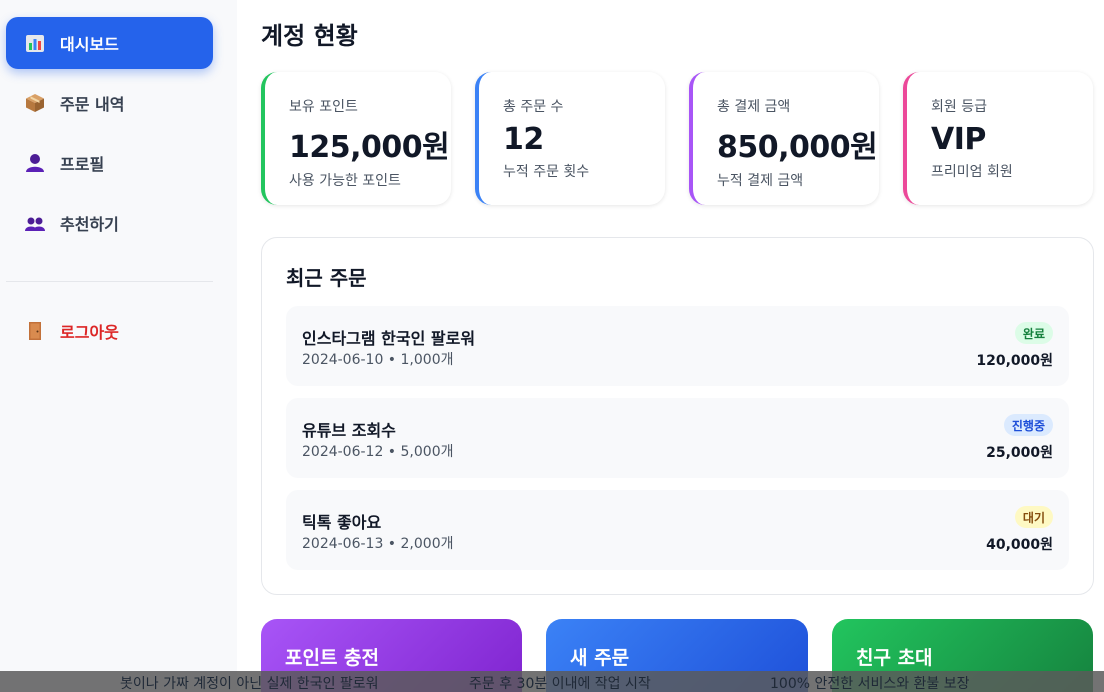  What do you see at coordinates (89, 44) in the screenshot?
I see `sidebar-item-label: 대시보드` at bounding box center [89, 44].